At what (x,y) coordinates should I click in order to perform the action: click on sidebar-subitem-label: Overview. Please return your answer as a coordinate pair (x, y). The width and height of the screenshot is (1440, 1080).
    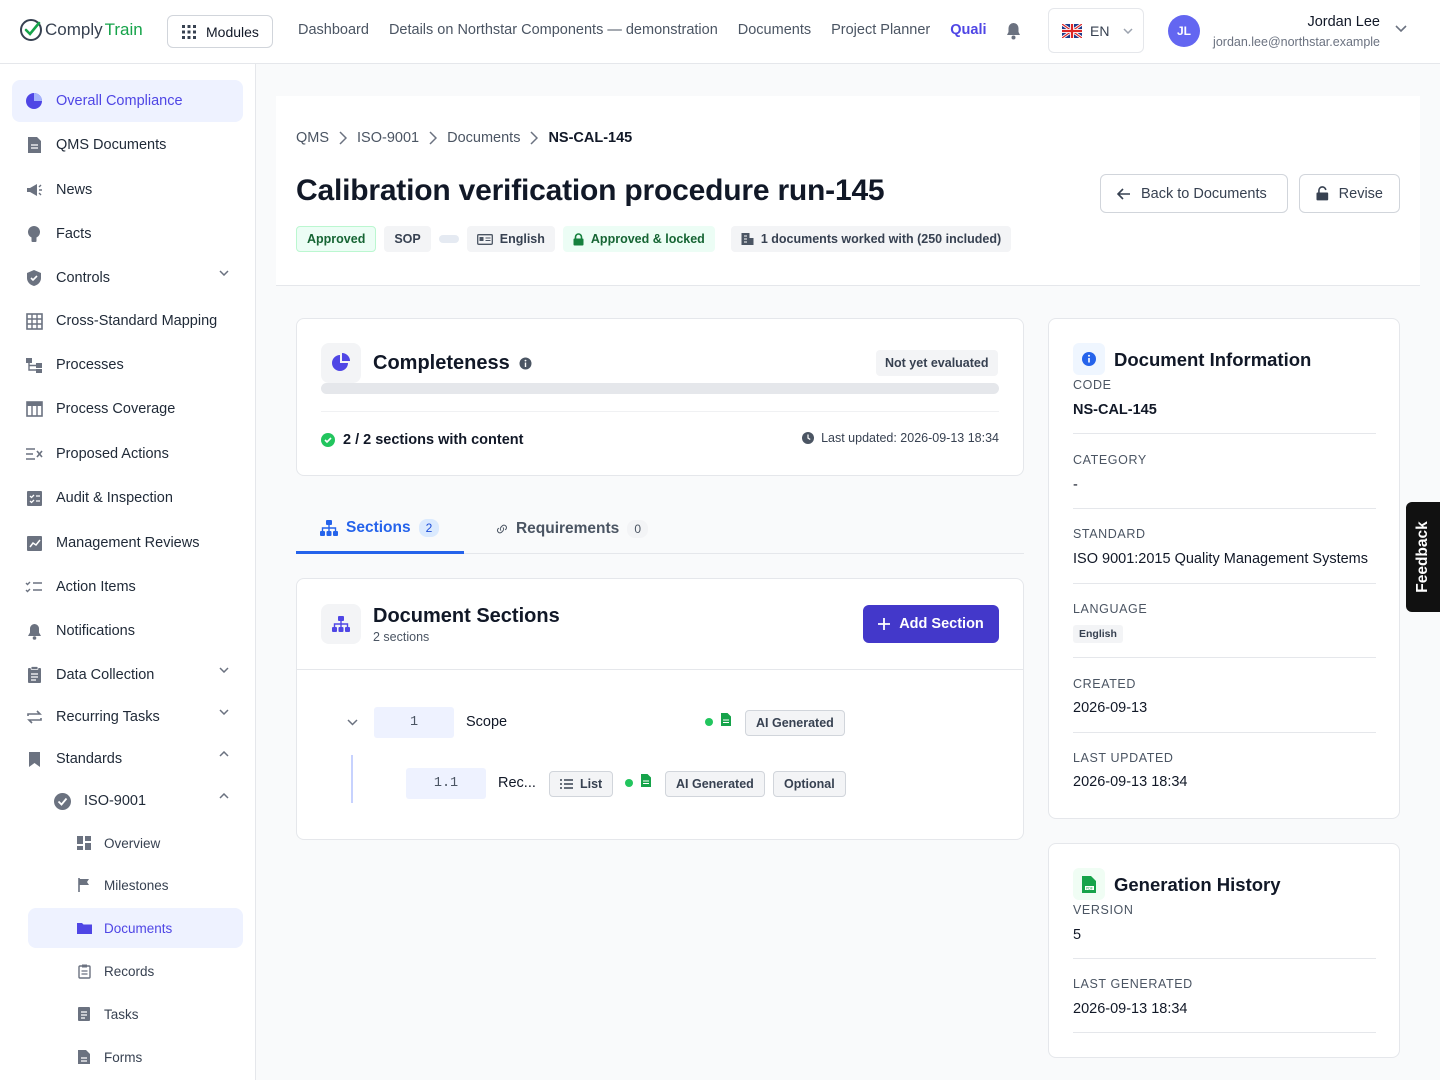
    Looking at the image, I should click on (132, 843).